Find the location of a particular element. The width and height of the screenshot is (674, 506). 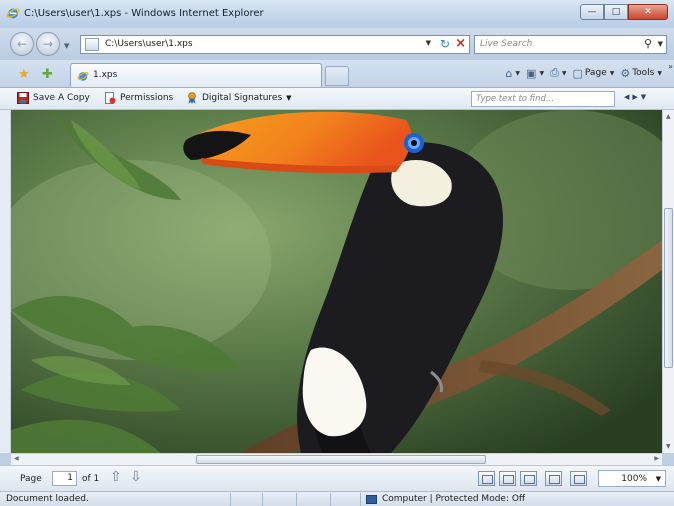

feeds-icon: ▣ is located at coordinates (531, 73).